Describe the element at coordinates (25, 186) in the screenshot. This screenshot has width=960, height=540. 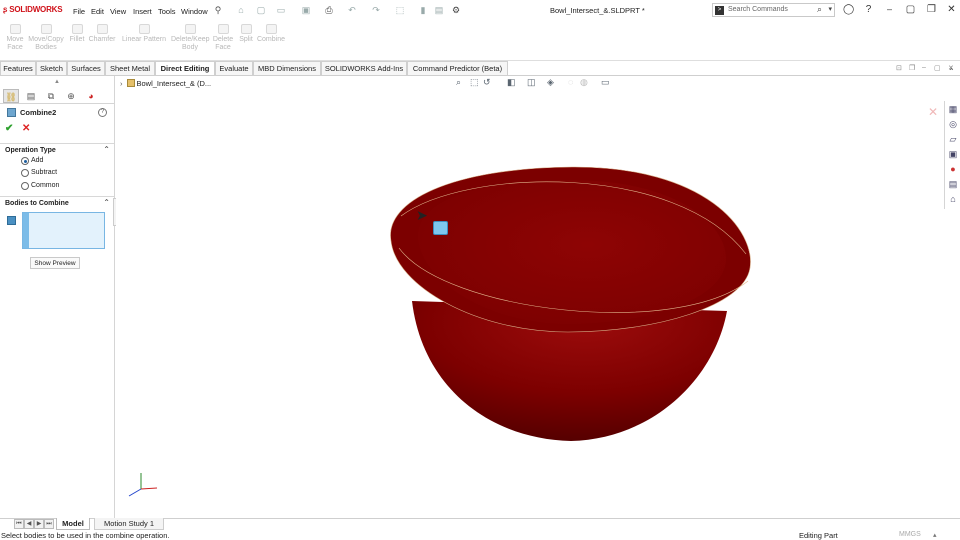
I see `radio-common` at that location.